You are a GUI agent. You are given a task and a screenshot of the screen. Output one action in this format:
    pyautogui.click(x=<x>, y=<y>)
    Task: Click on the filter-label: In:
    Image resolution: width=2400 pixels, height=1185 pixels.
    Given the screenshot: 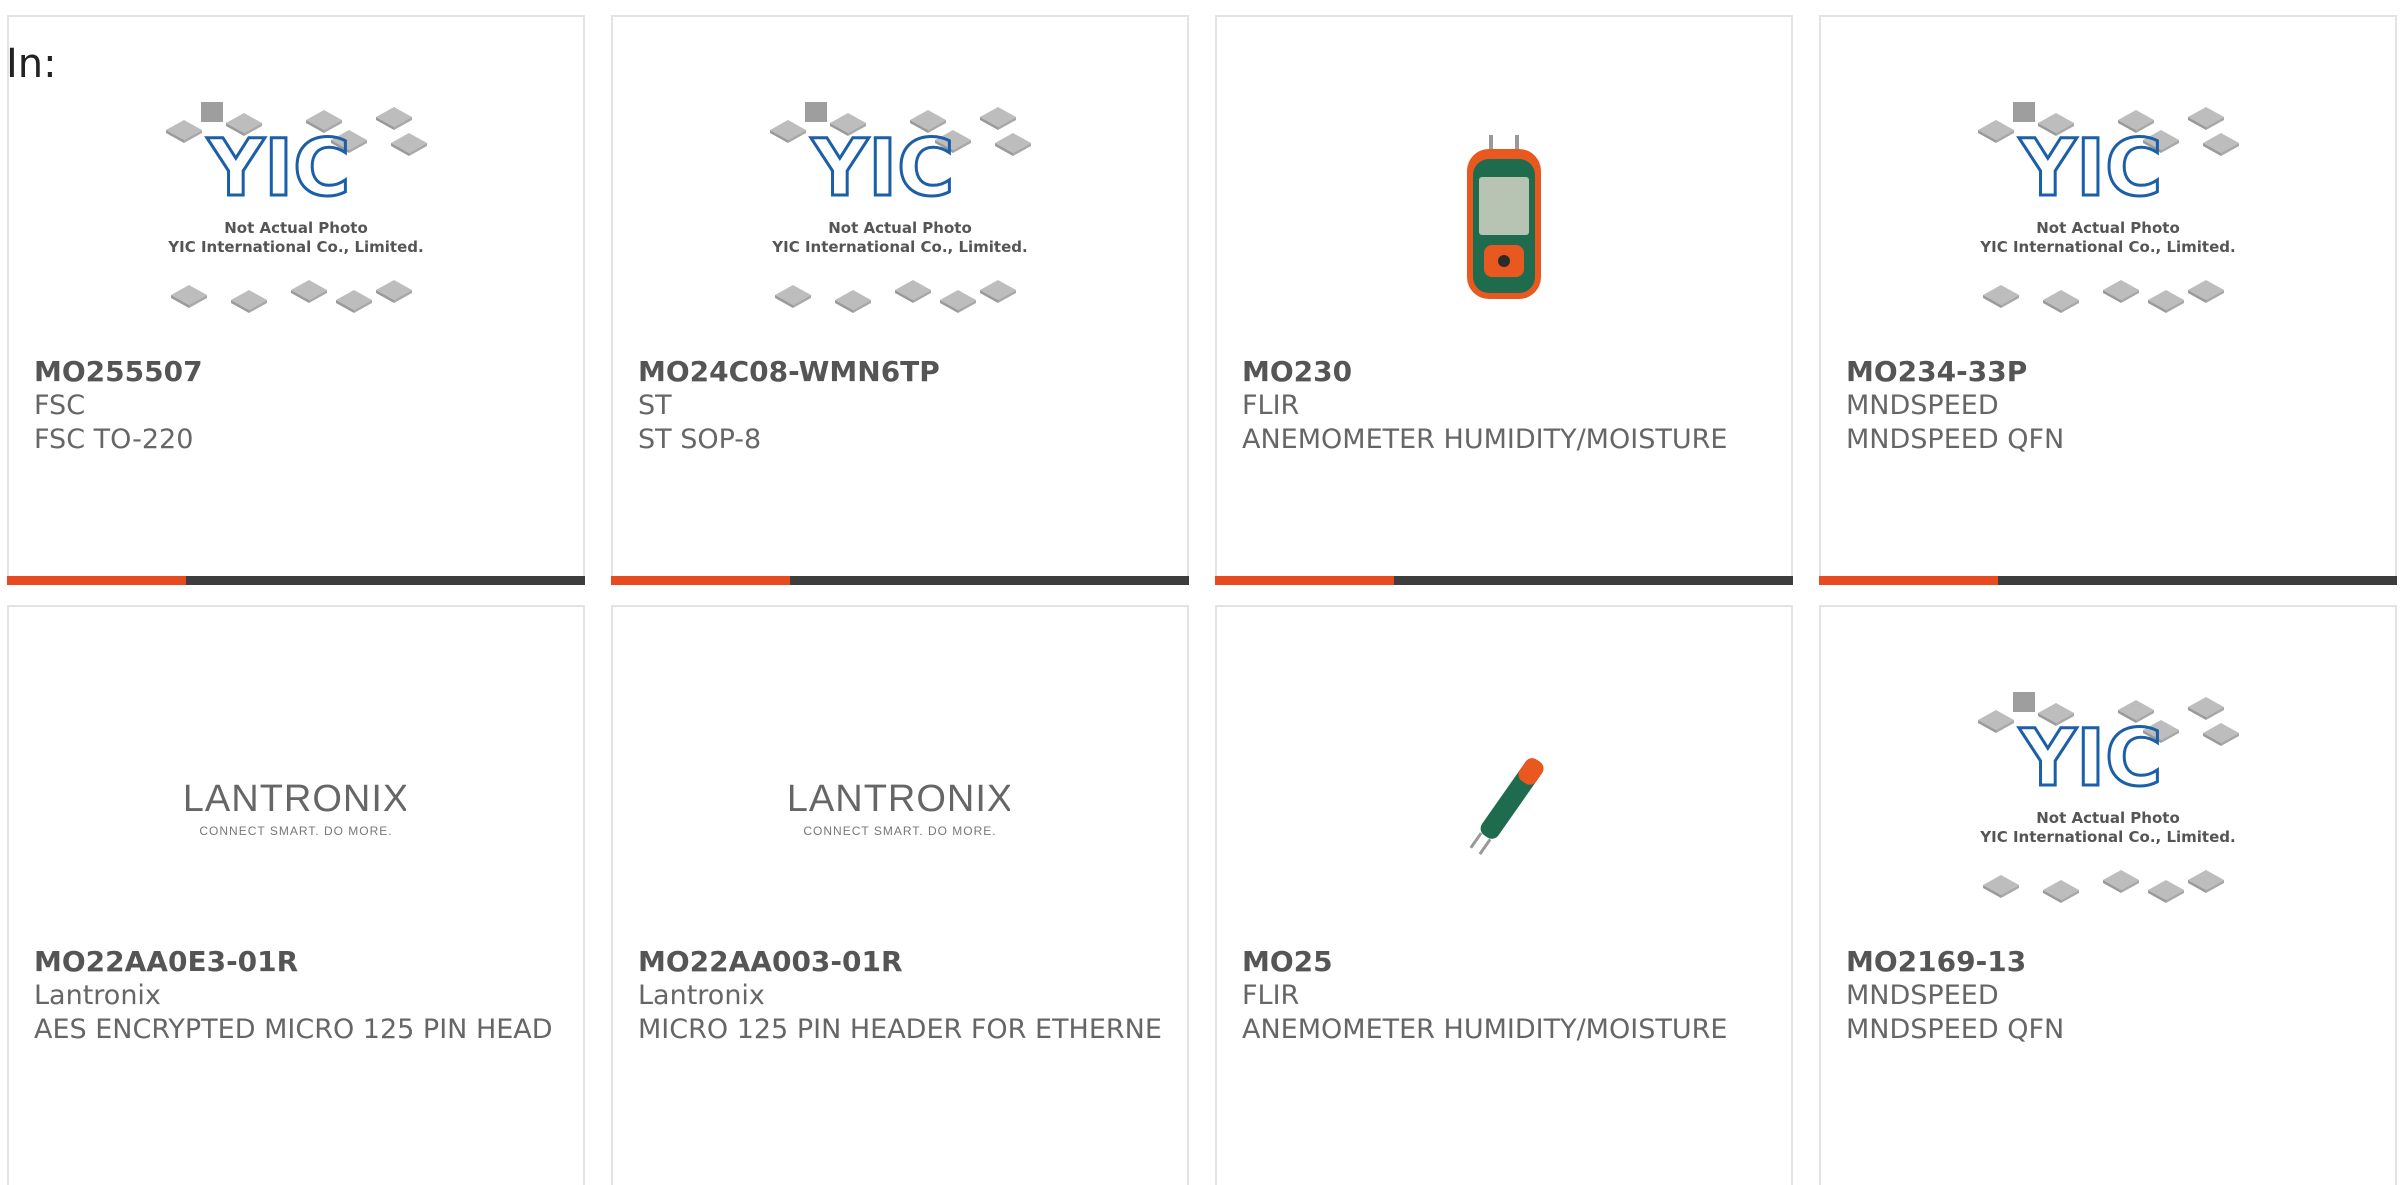 What is the action you would take?
    pyautogui.click(x=31, y=64)
    